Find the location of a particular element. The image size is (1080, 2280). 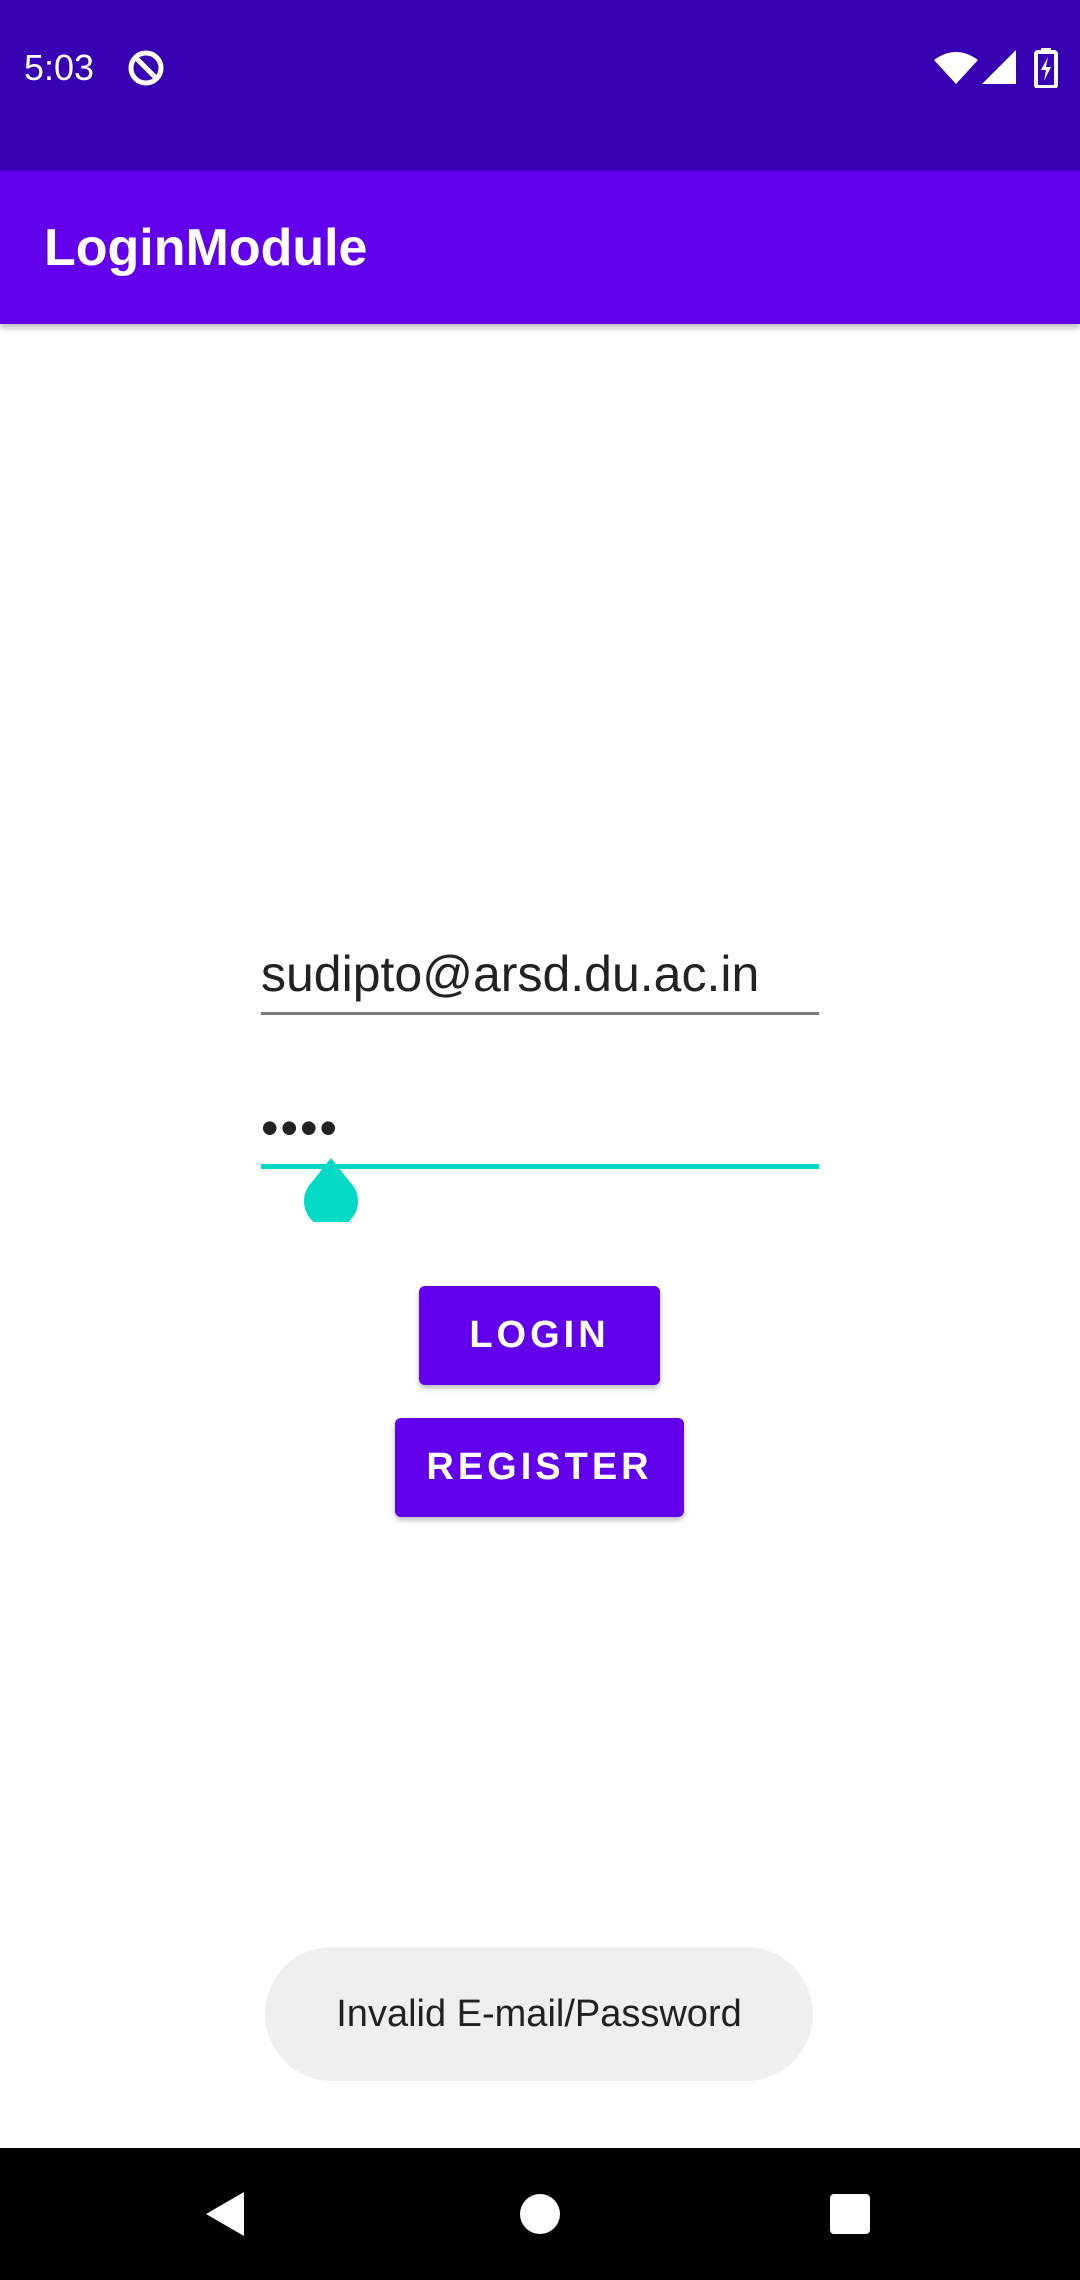

recents-icon is located at coordinates (850, 2214).